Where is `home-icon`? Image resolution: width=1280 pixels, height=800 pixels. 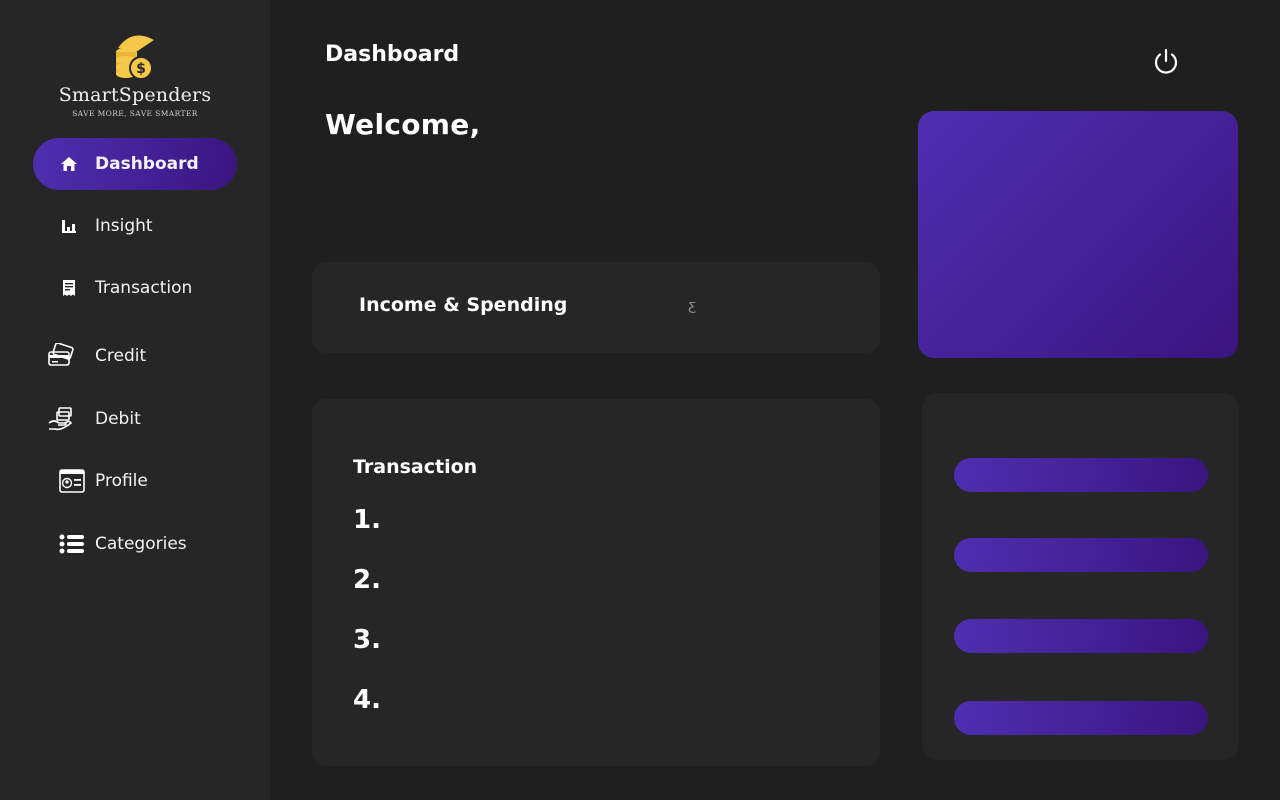 home-icon is located at coordinates (69, 164).